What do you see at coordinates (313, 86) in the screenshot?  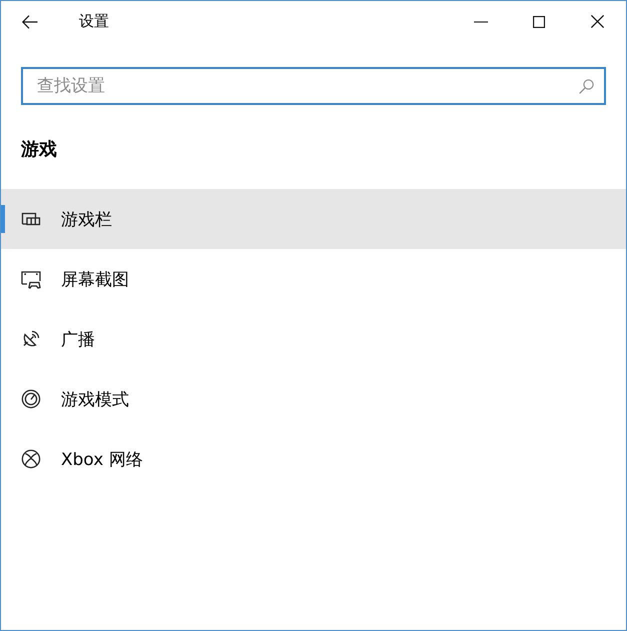 I see `search-field: 查找设置` at bounding box center [313, 86].